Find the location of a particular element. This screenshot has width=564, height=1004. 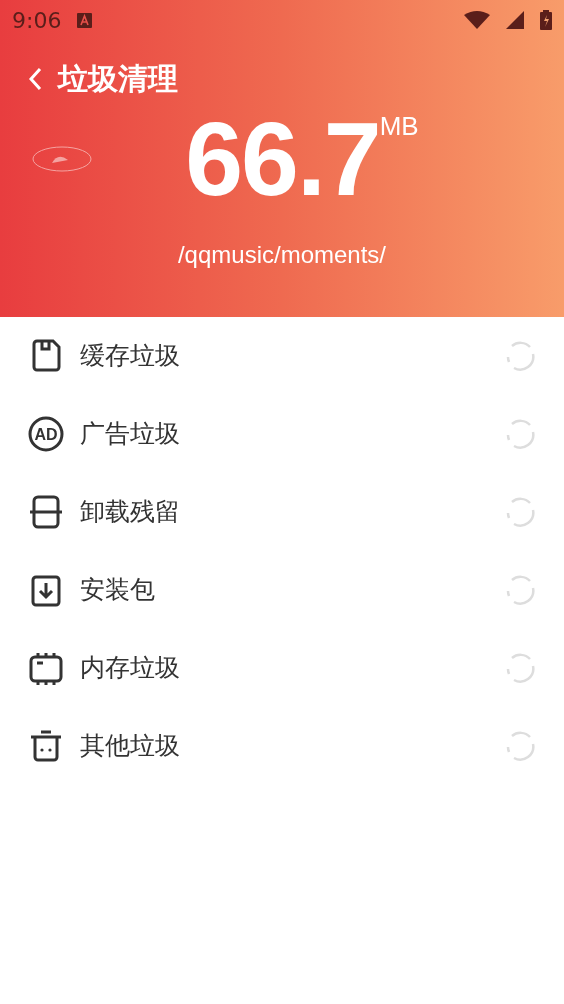

category-label: 卸载残留 is located at coordinates (130, 512).